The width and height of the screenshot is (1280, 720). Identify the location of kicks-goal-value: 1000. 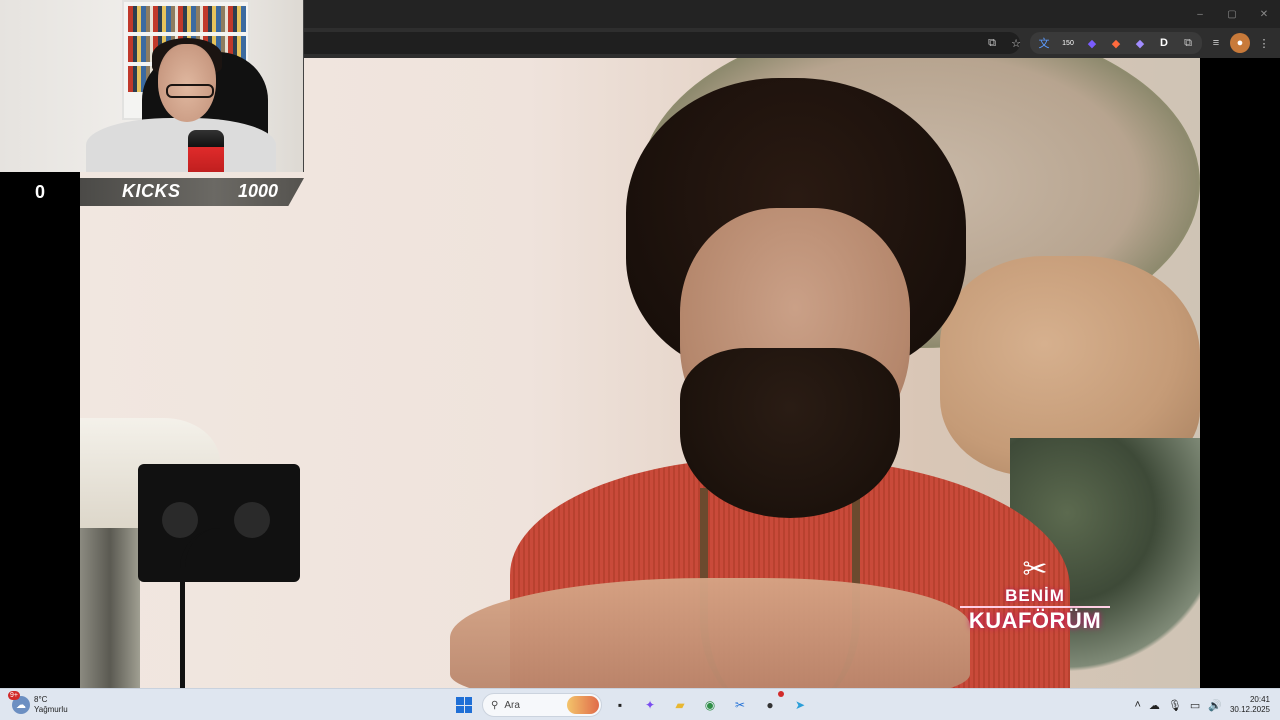
(258, 191).